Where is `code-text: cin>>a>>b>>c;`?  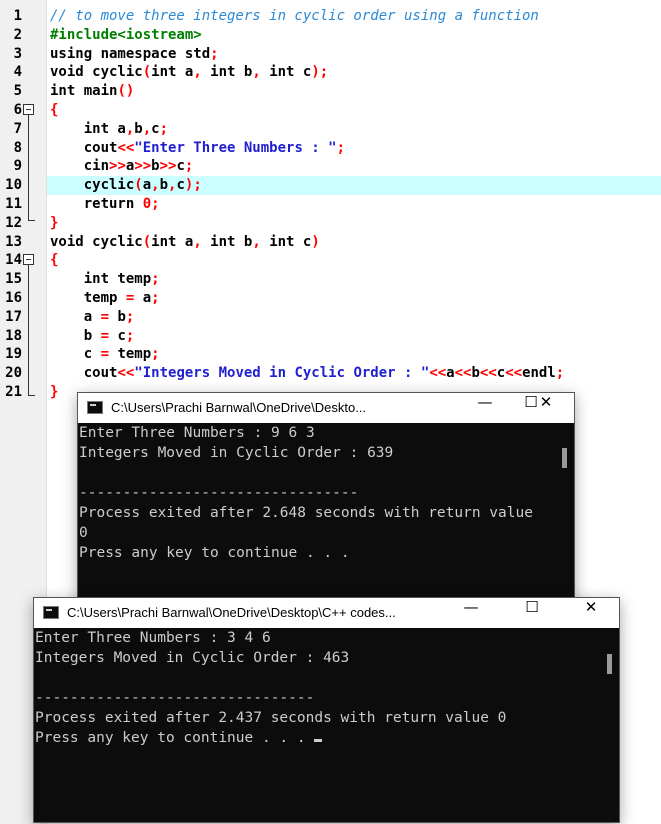
code-text: cin>>a>>b>>c; is located at coordinates (122, 166).